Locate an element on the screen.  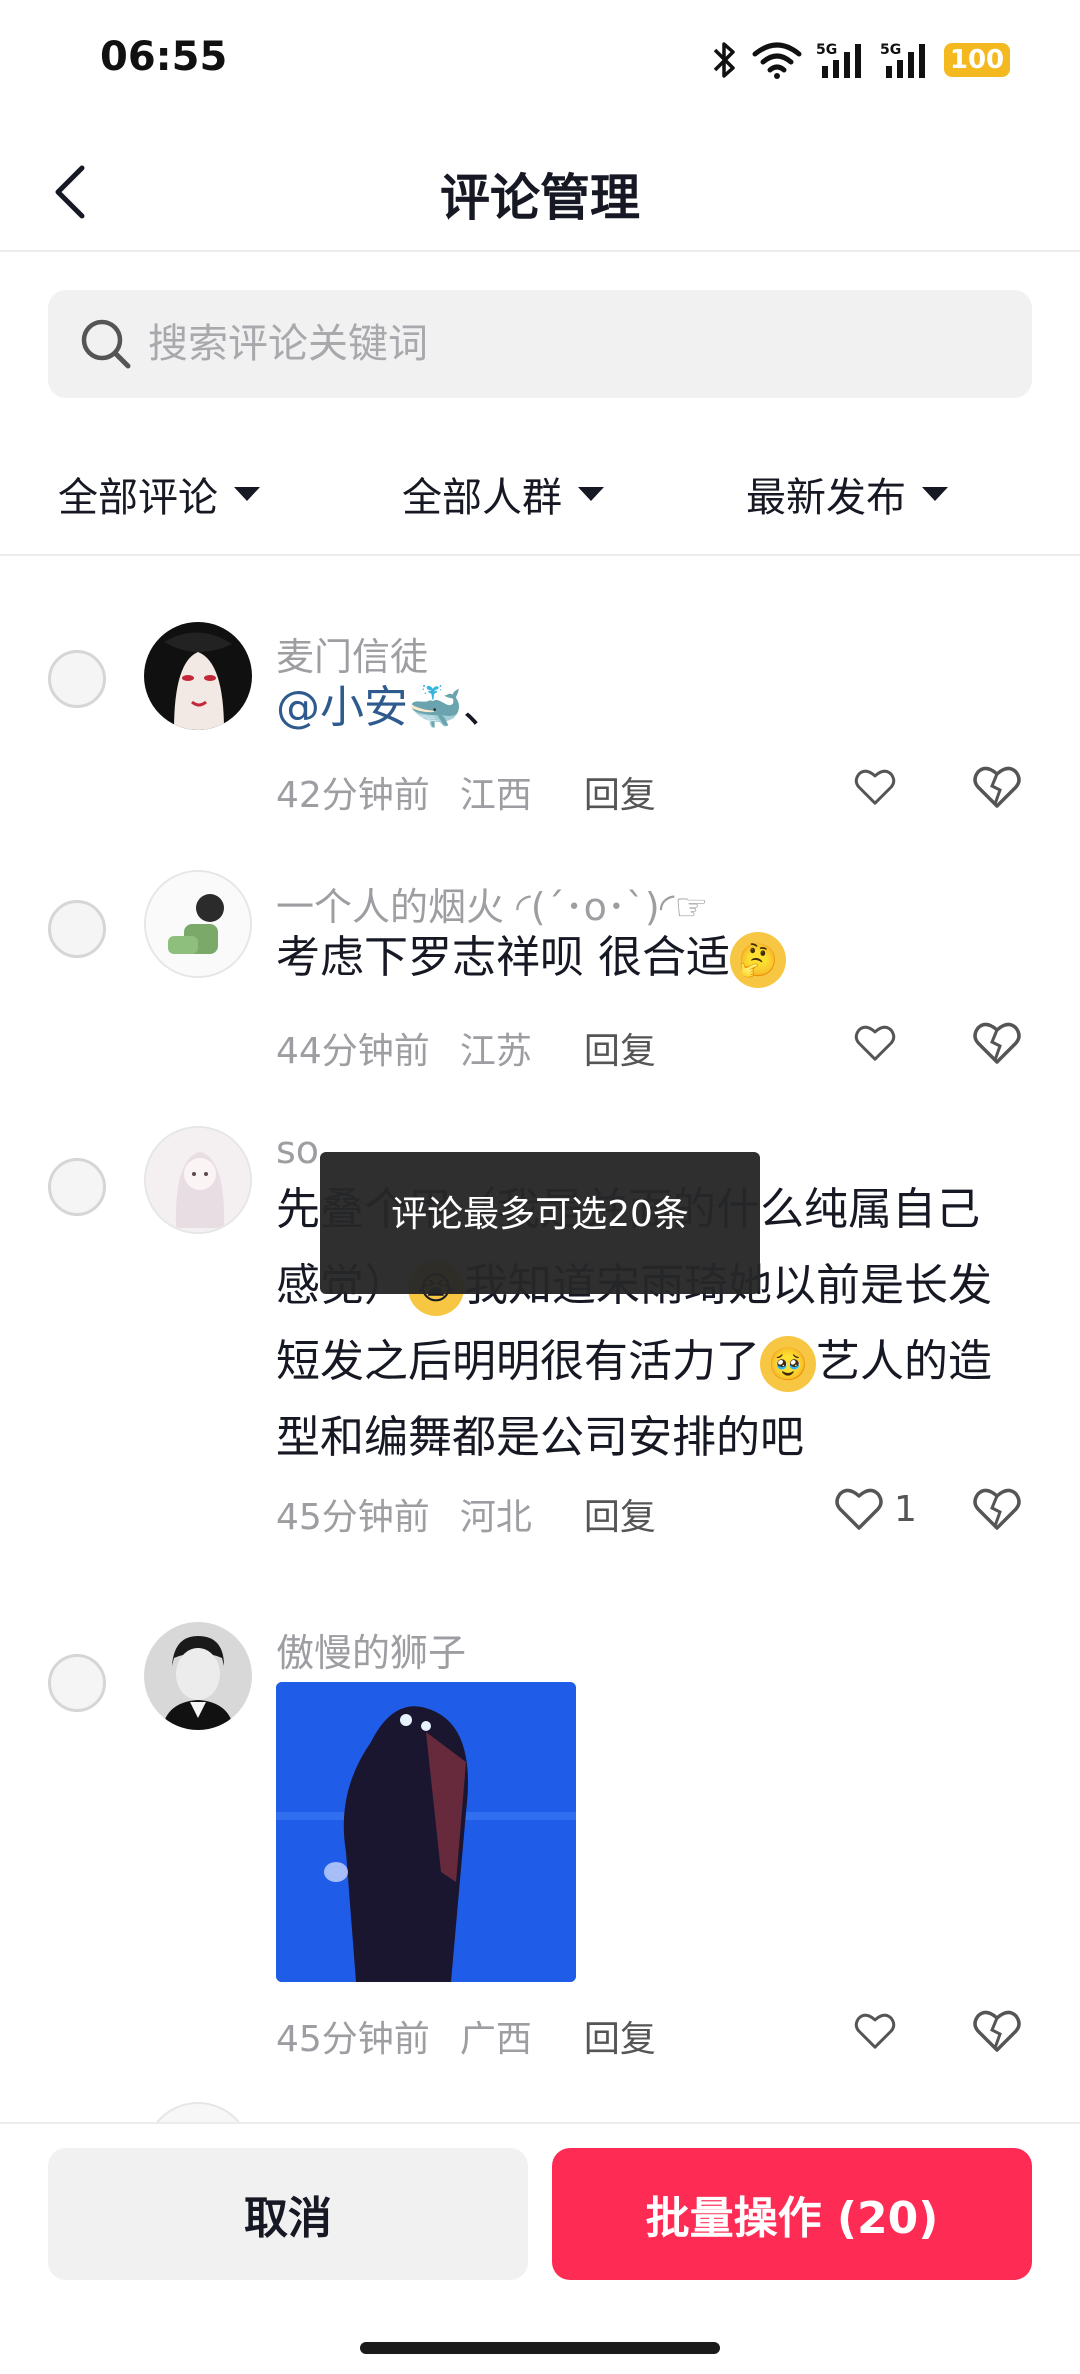
home-indicator is located at coordinates (540, 2348).